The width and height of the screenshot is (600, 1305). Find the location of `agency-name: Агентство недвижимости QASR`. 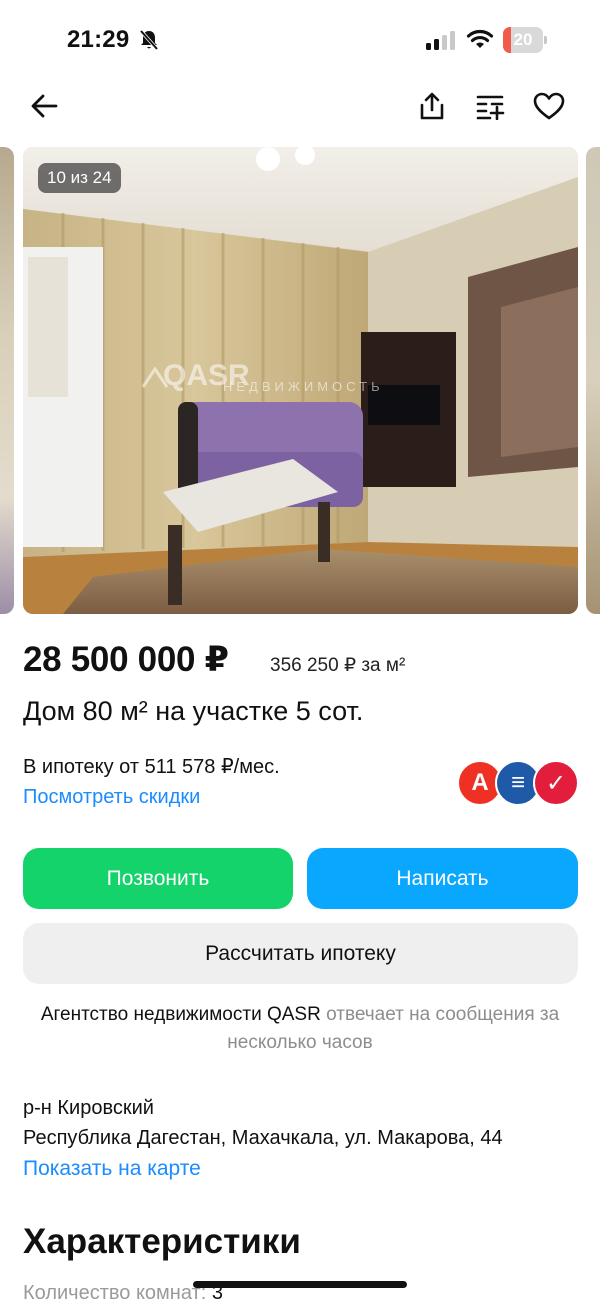

agency-name: Агентство недвижимости QASR is located at coordinates (181, 1014).